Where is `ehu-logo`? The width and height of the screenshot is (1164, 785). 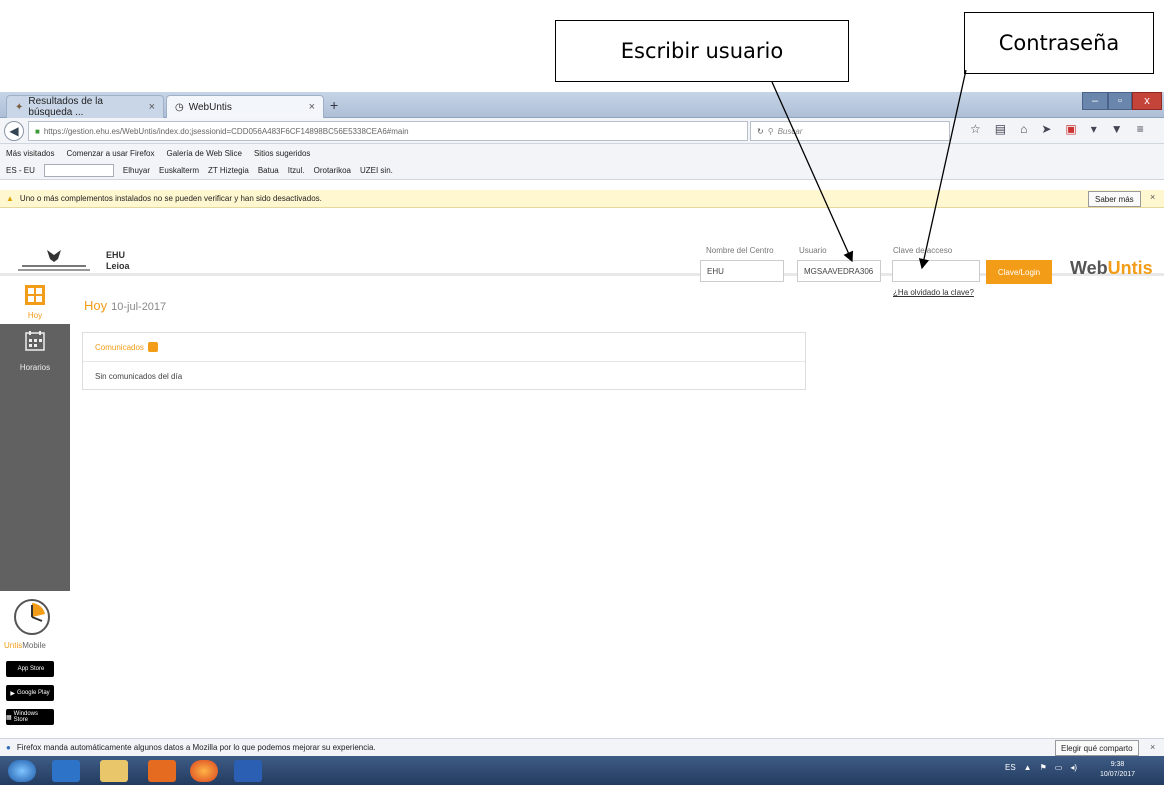 ehu-logo is located at coordinates (54, 260).